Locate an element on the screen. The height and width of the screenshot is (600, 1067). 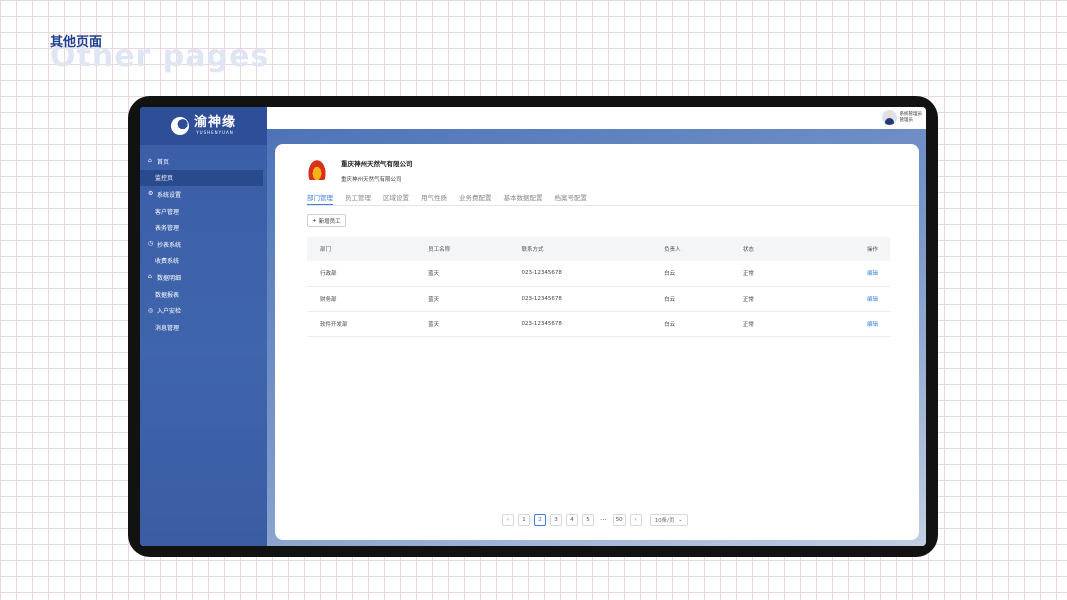
tab-item: 基本数据配置 is located at coordinates (523, 198).